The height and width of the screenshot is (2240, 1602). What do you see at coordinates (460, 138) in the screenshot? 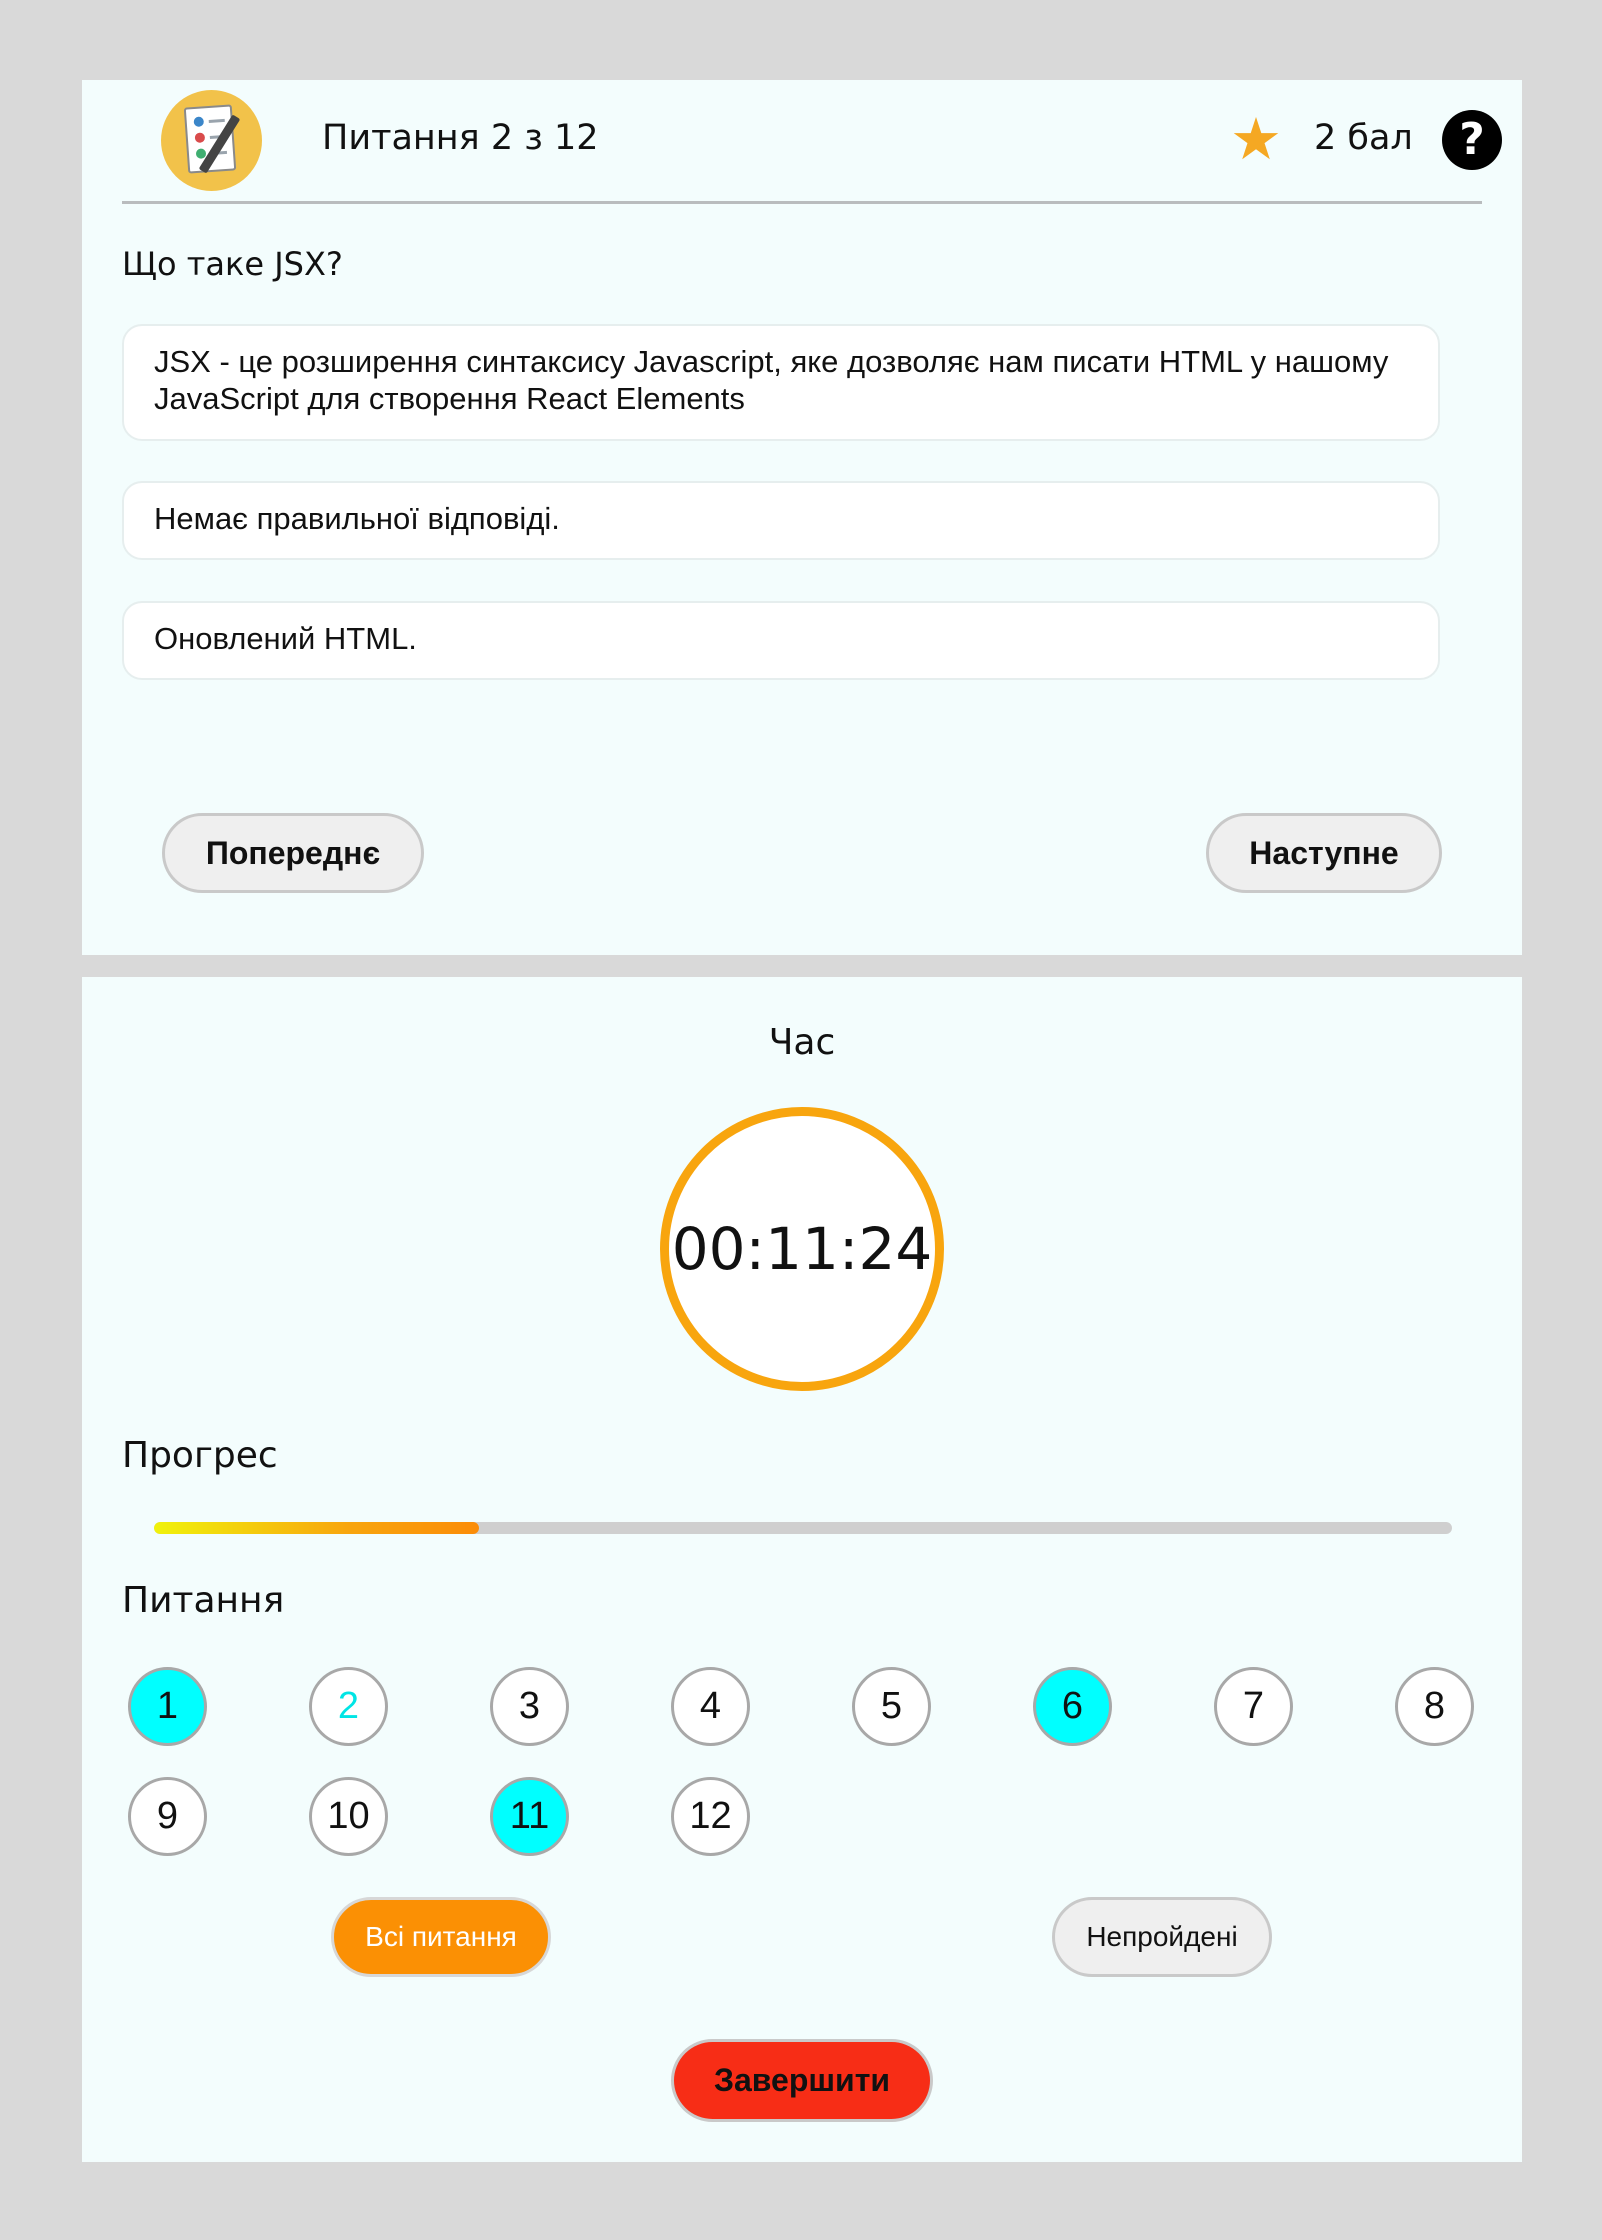
I see `question-counter: Питання 2 з 12` at bounding box center [460, 138].